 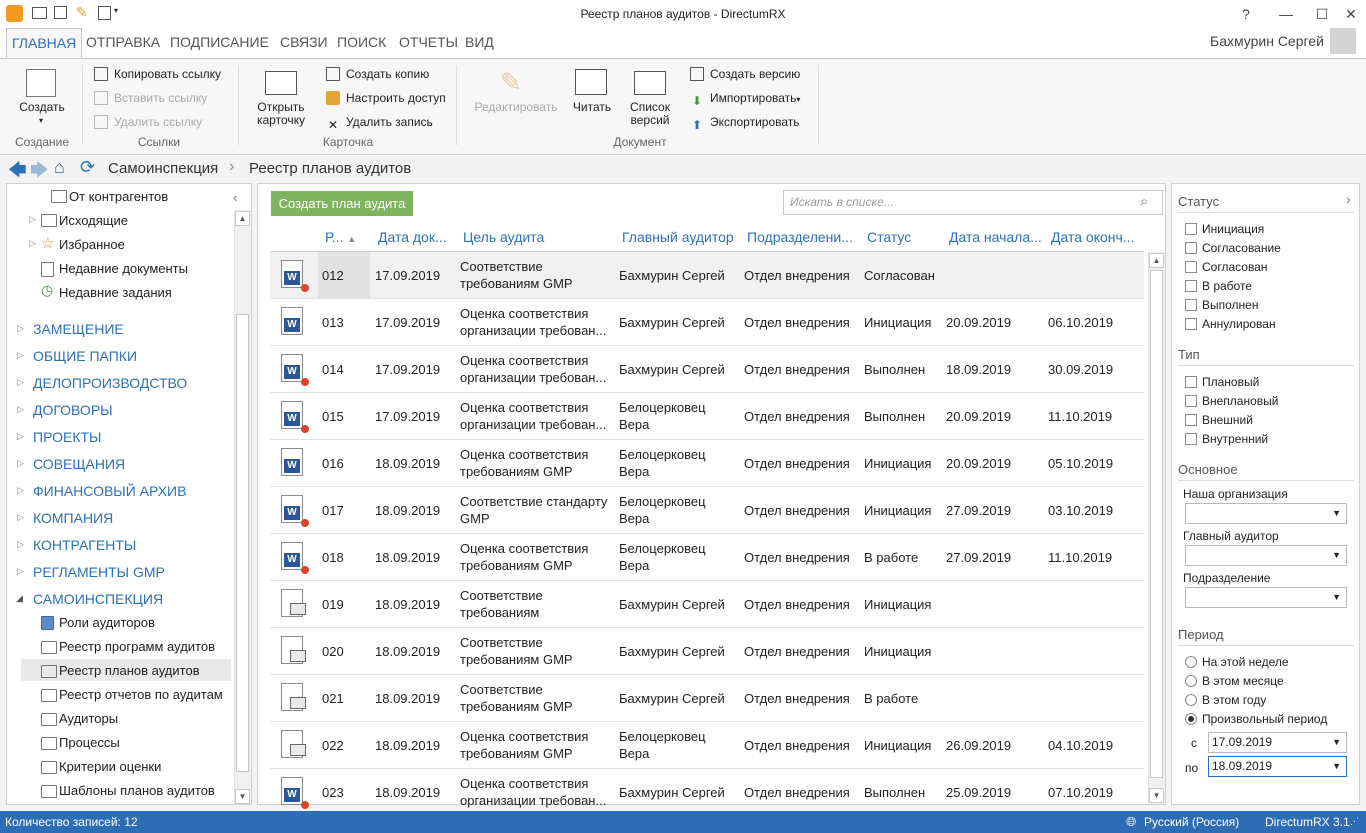 I want to click on avatar, so click(x=1343, y=41).